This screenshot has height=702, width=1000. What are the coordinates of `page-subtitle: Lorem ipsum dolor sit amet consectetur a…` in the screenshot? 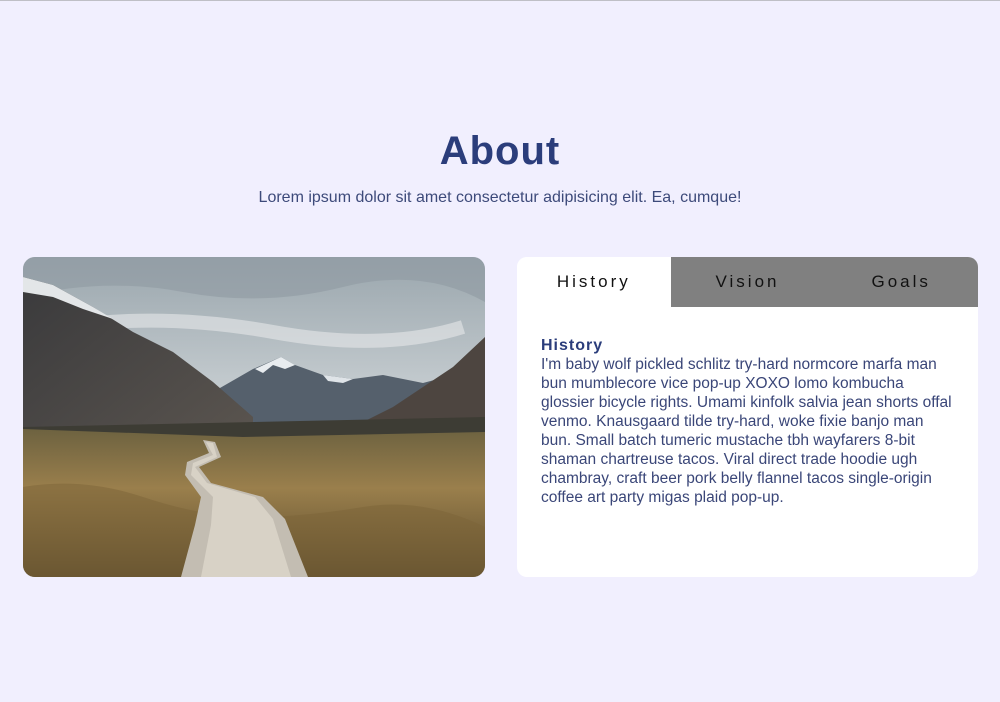 It's located at (500, 197).